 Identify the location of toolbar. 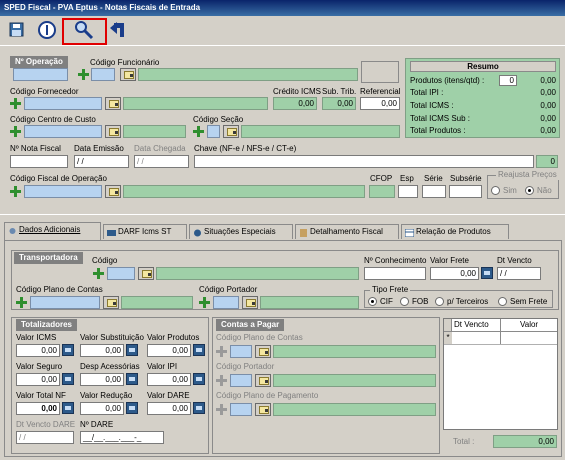
(282, 31).